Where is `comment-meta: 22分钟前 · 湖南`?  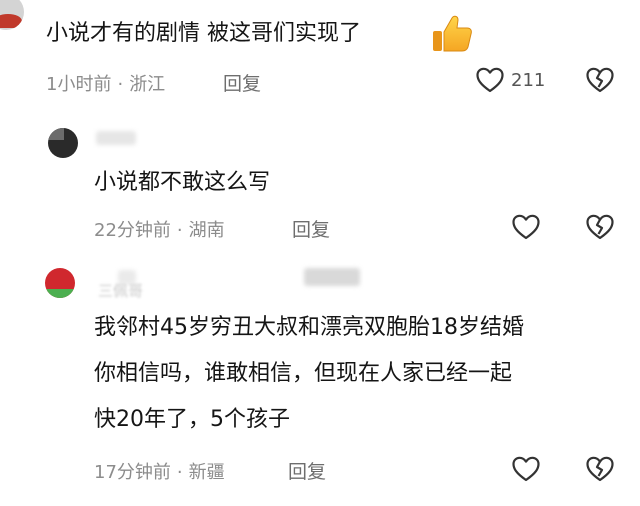 comment-meta: 22分钟前 · 湖南 is located at coordinates (159, 229).